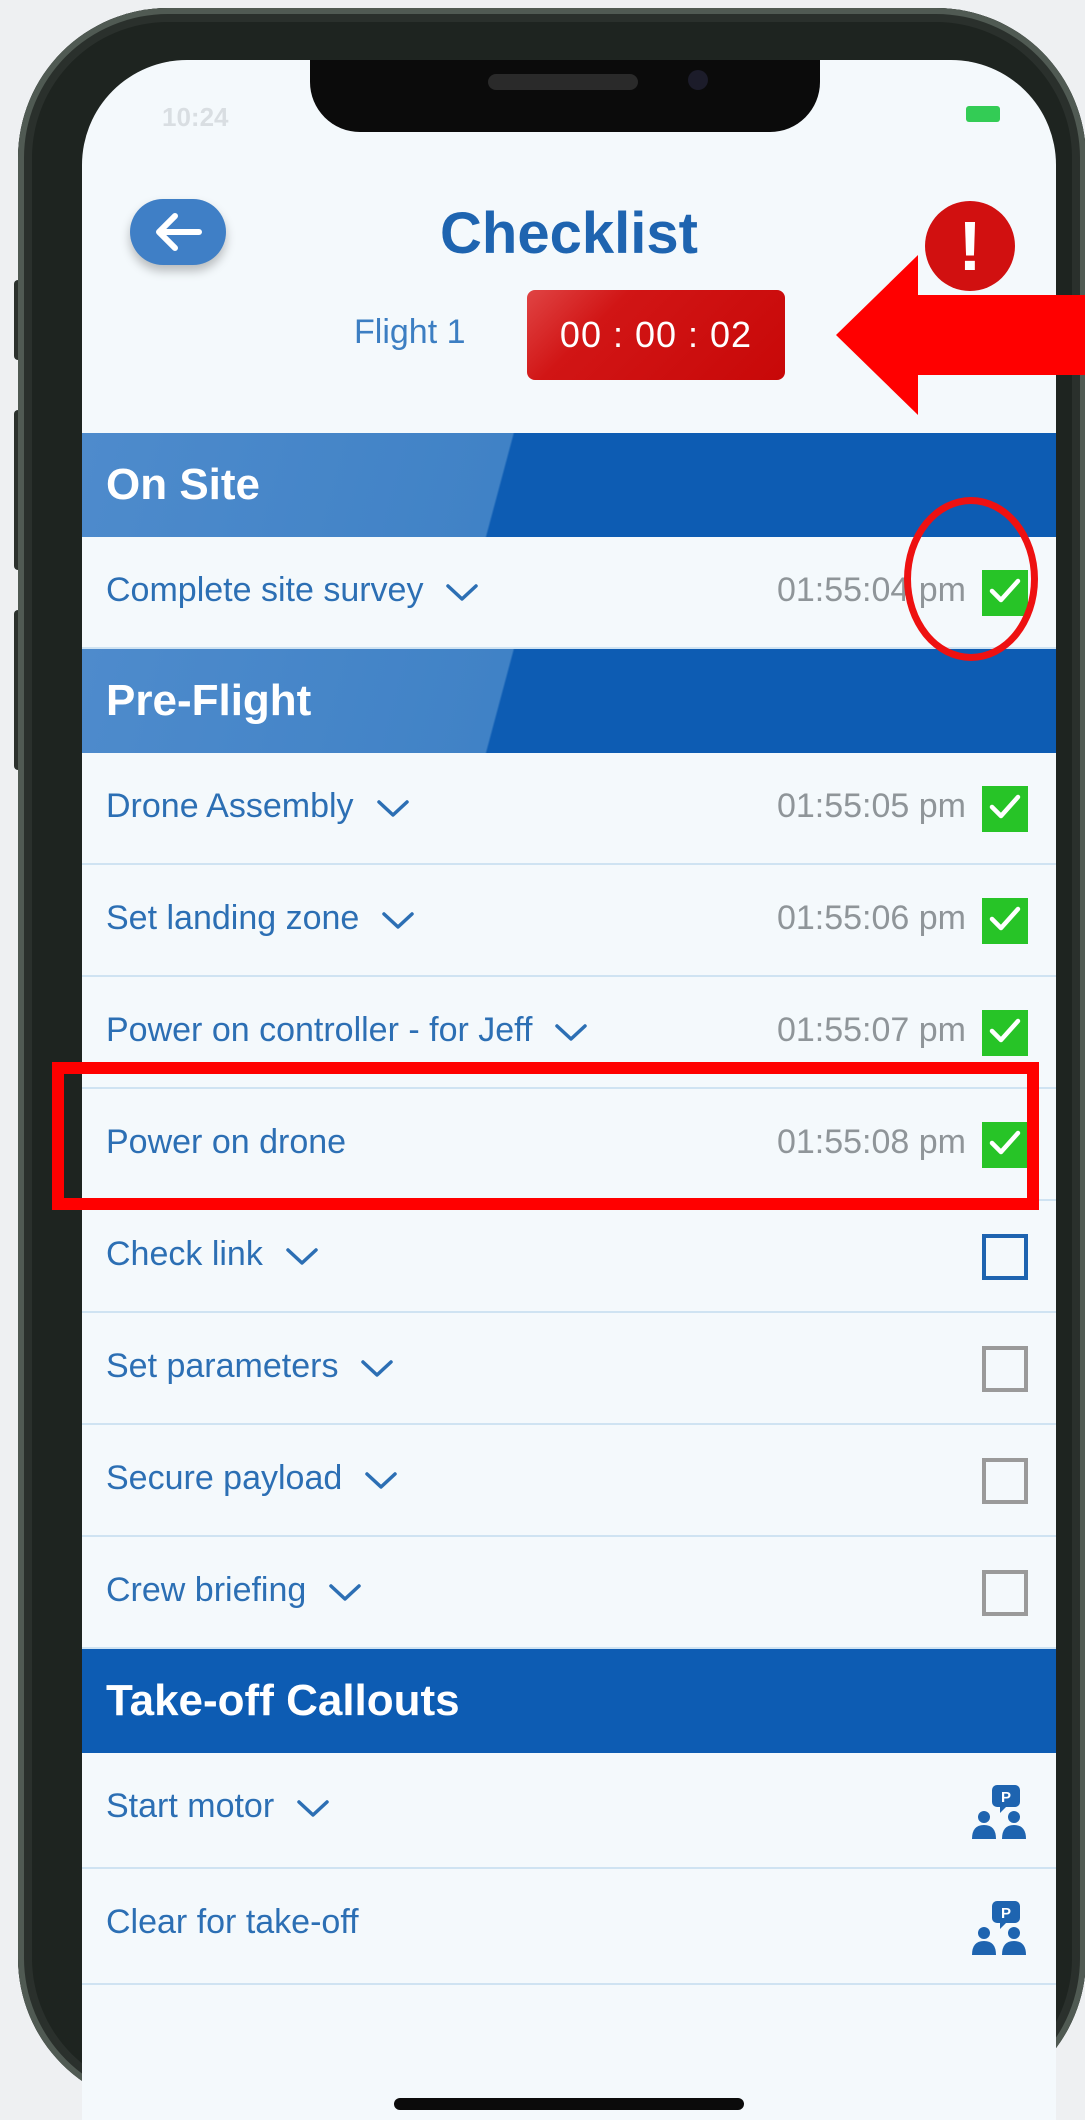 This screenshot has width=1085, height=2120. Describe the element at coordinates (569, 1927) in the screenshot. I see `checklist-item: Clear for take-off P` at that location.